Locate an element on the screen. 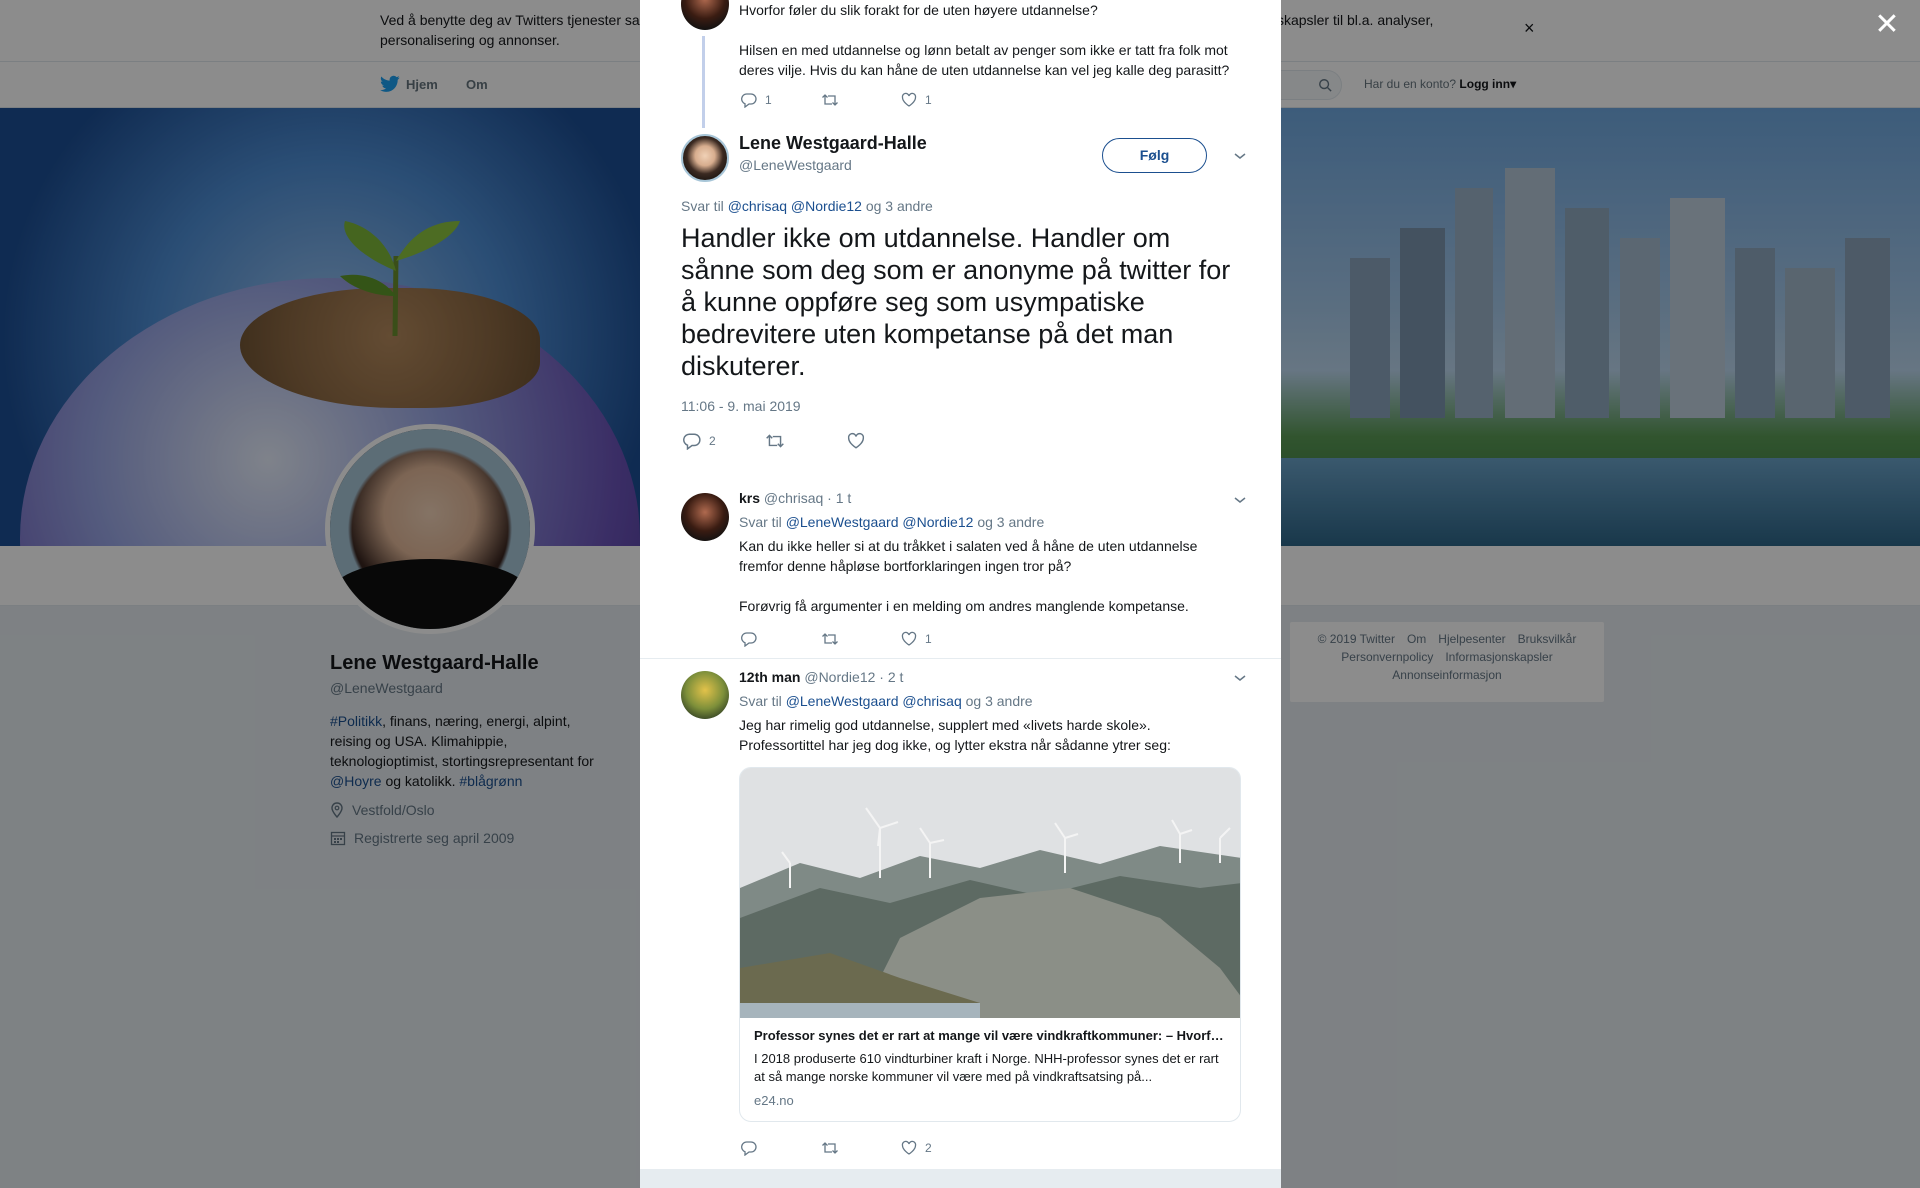 The height and width of the screenshot is (1188, 1920). like-button: 2 is located at coordinates (916, 1148).